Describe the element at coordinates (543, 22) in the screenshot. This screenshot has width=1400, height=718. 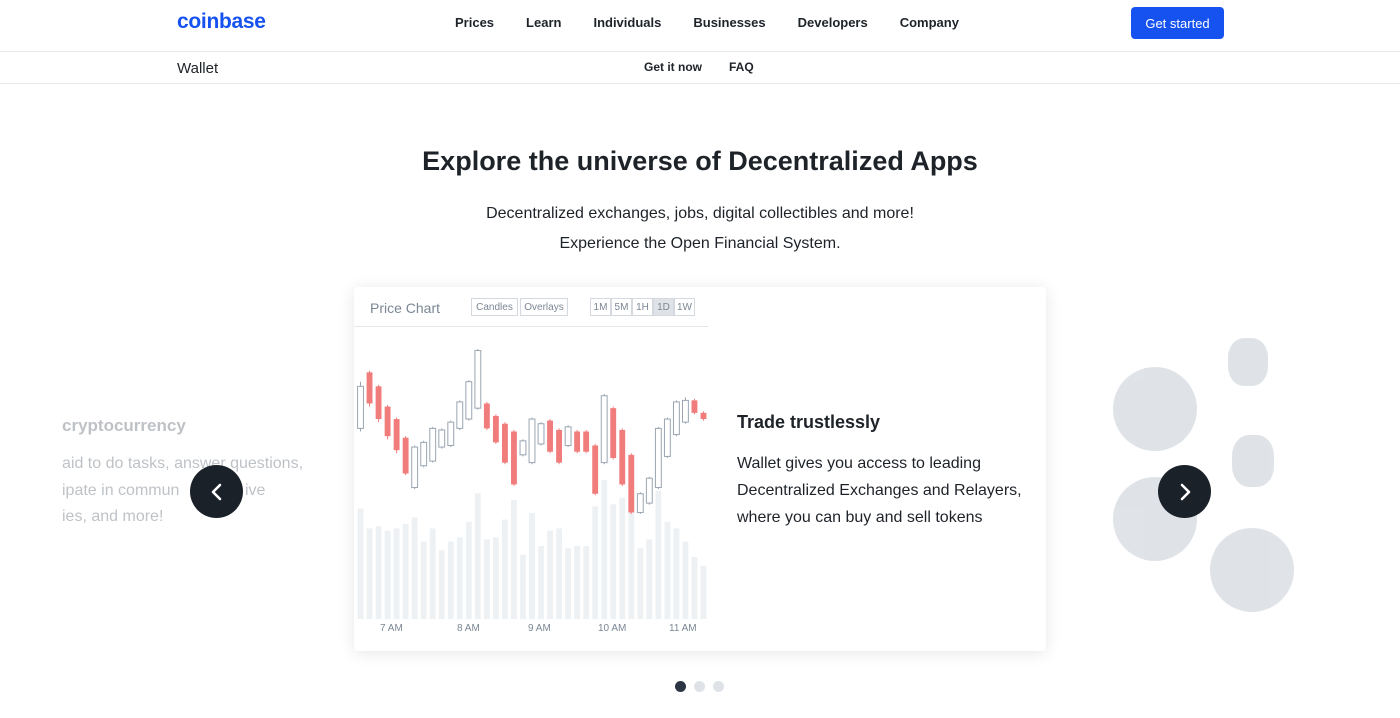
I see `nav-learn: Learn` at that location.